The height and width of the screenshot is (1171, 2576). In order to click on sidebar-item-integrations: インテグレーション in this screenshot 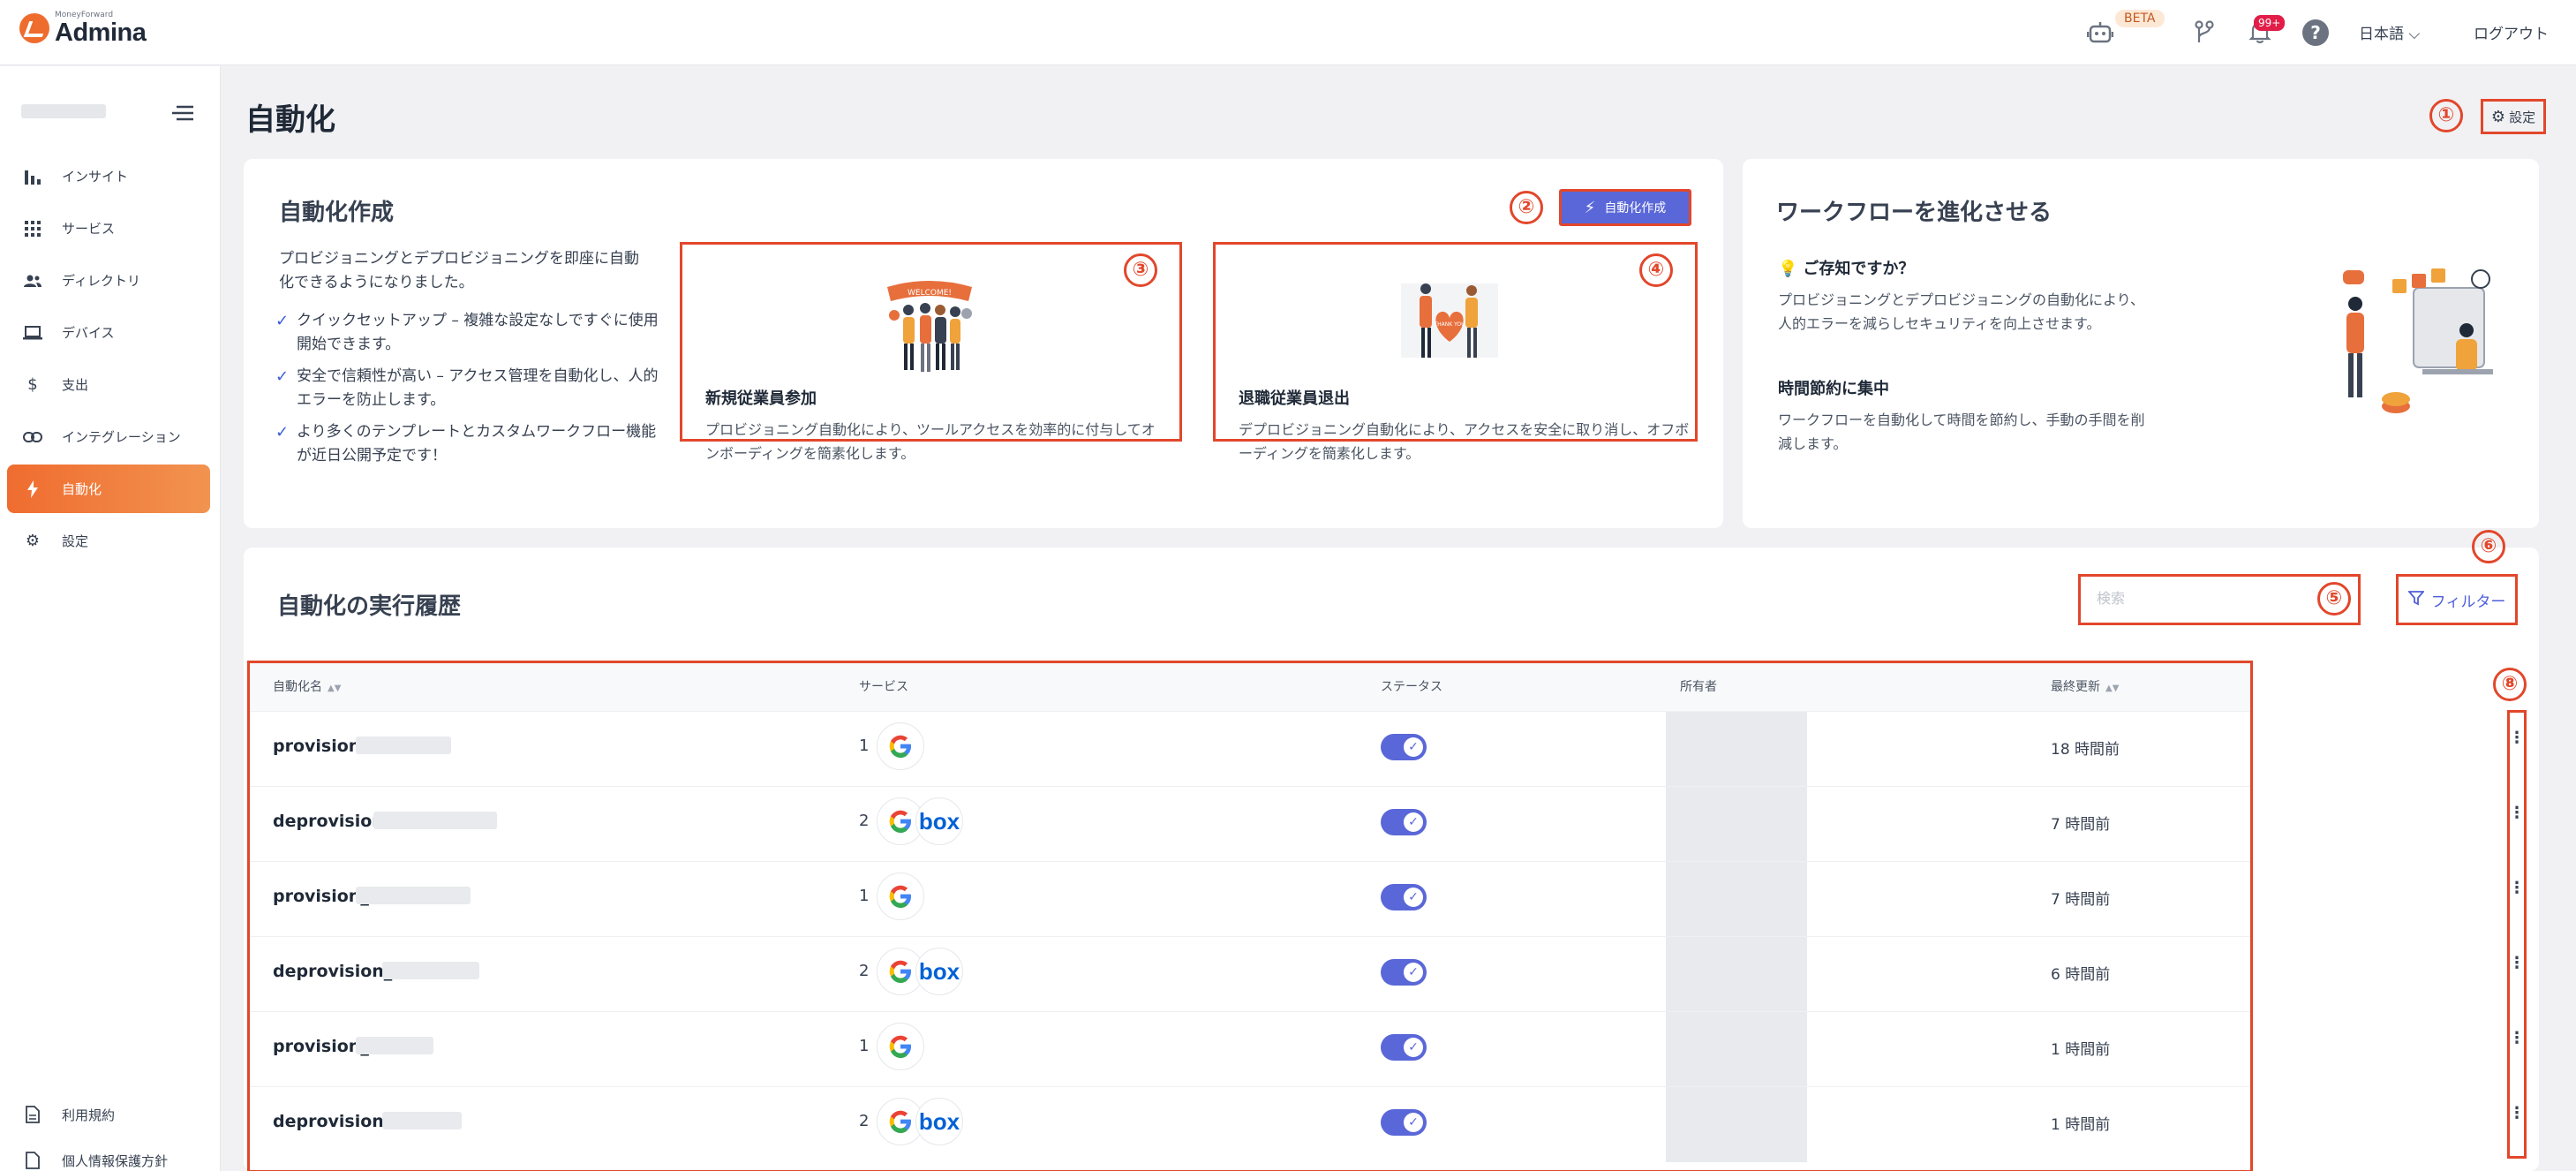, I will do `click(109, 436)`.